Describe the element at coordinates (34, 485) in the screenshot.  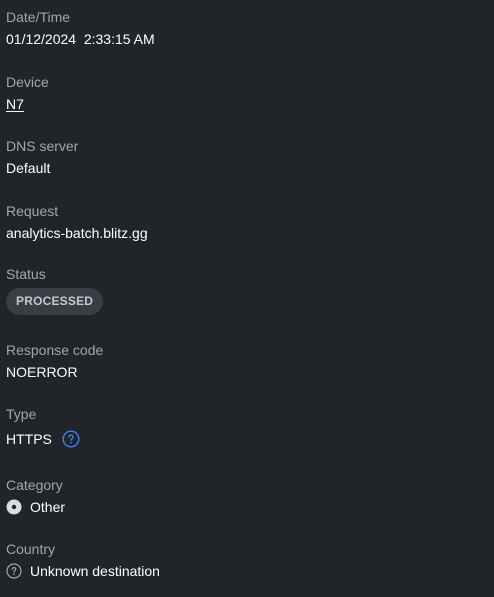
I see `category-label: Category` at that location.